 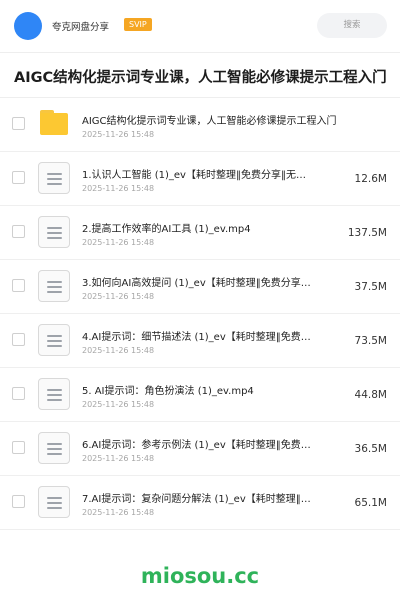 What do you see at coordinates (198, 445) in the screenshot?
I see `file-name: 6.AI提示词：参考示例法 (1)_ev【耗时整理‖免费分享】.mp4` at bounding box center [198, 445].